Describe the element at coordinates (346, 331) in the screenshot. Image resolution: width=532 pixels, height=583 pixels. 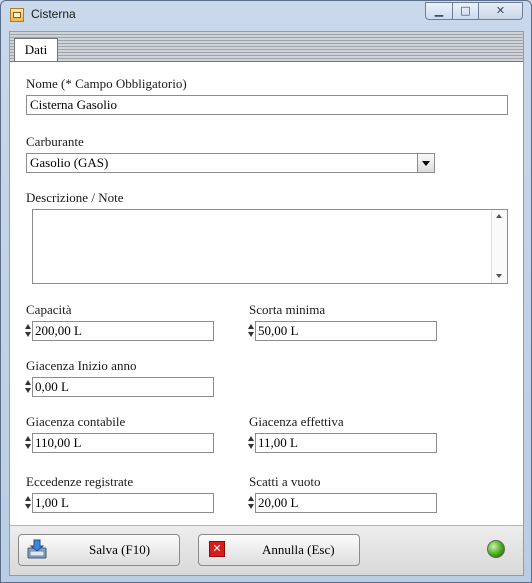
I see `scorta-minima-field: 50,00 L` at that location.